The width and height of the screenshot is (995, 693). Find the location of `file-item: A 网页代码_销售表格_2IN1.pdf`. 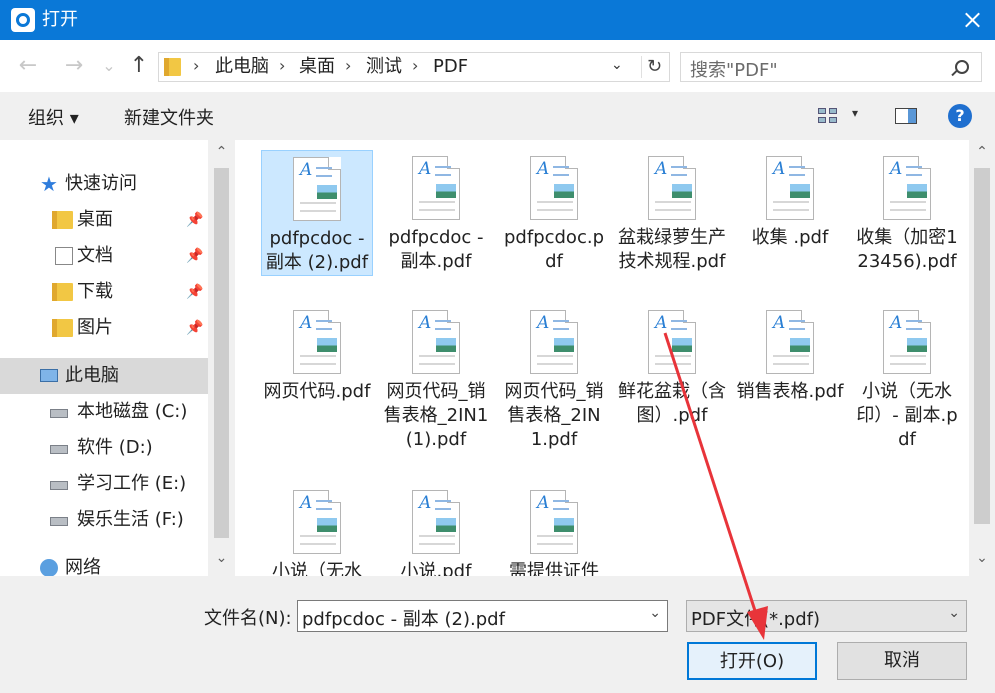

file-item: A 网页代码_销售表格_2IN1.pdf is located at coordinates (554, 378).